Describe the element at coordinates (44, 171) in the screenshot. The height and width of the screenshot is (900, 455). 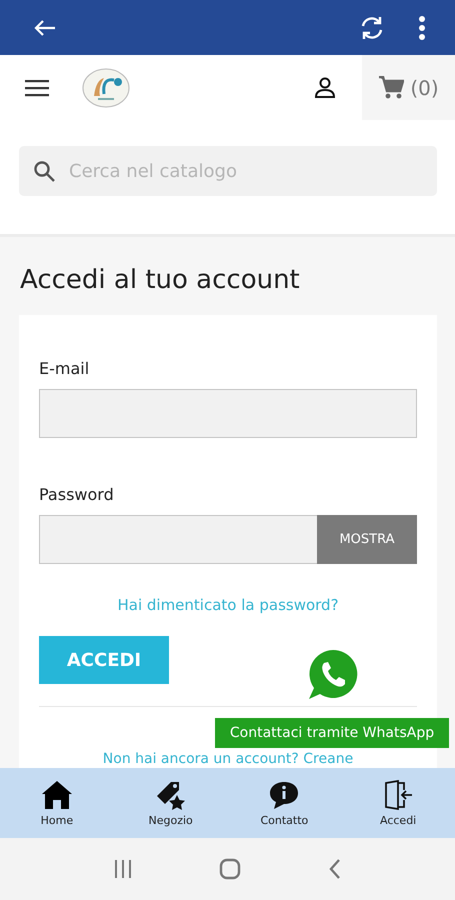
I see `search-icon` at that location.